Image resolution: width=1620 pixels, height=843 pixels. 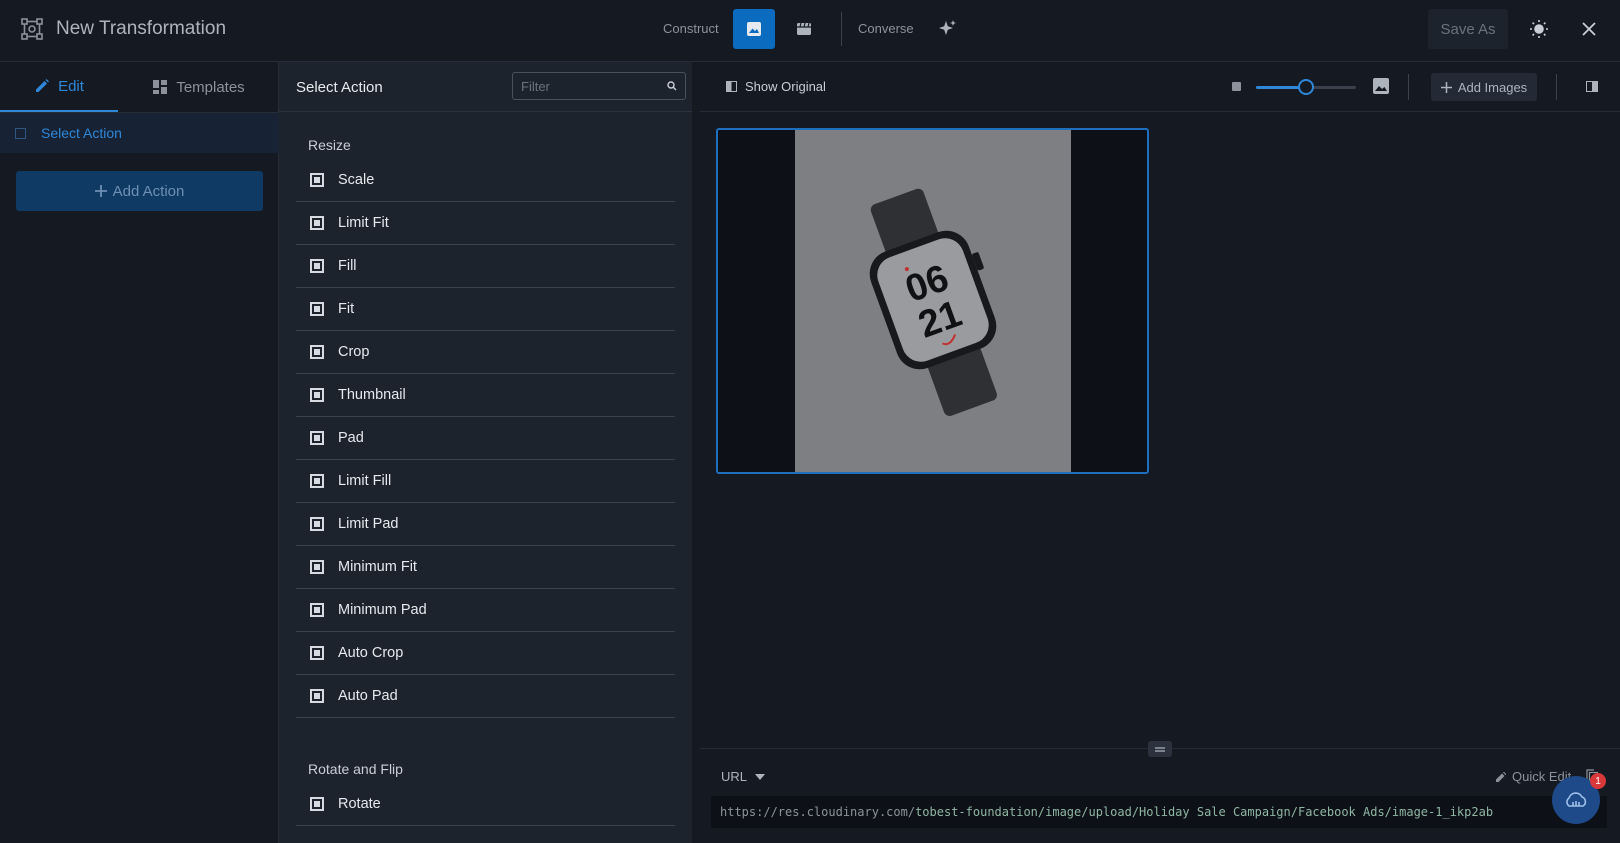 I want to click on action-panel-title: Select Action, so click(x=339, y=87).